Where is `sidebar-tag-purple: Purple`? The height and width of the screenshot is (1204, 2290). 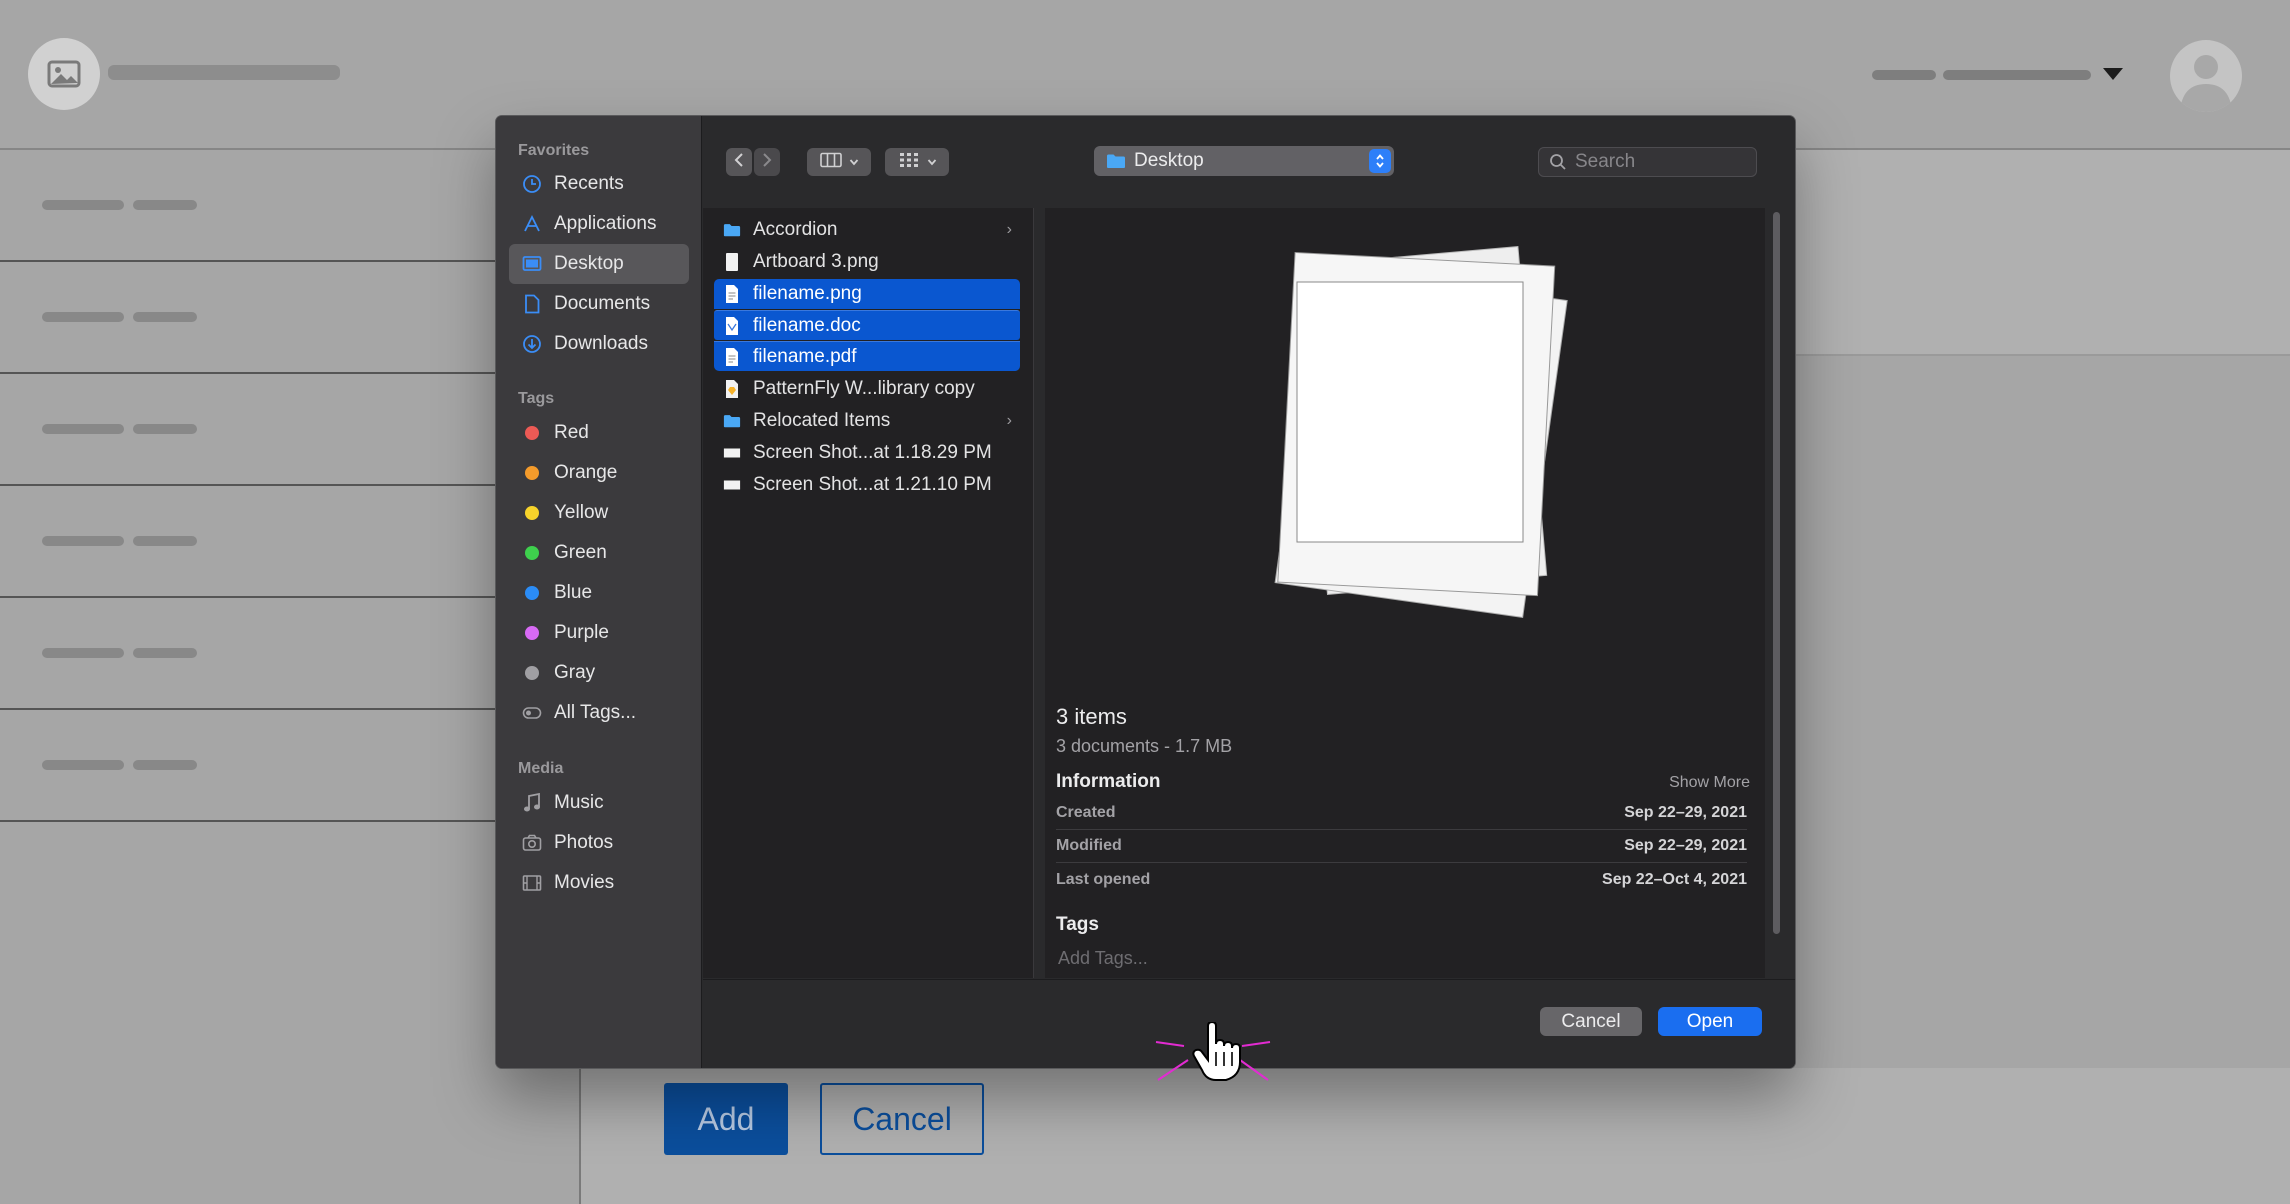
sidebar-tag-purple: Purple is located at coordinates (599, 633).